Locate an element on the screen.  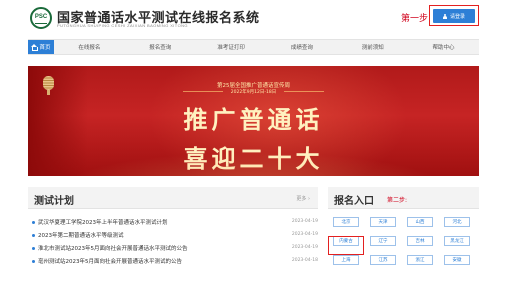
list-item: 武汉华夏理工学院2023年上半年普通话水平测试计划 2023-04-19 is located at coordinates (173, 223).